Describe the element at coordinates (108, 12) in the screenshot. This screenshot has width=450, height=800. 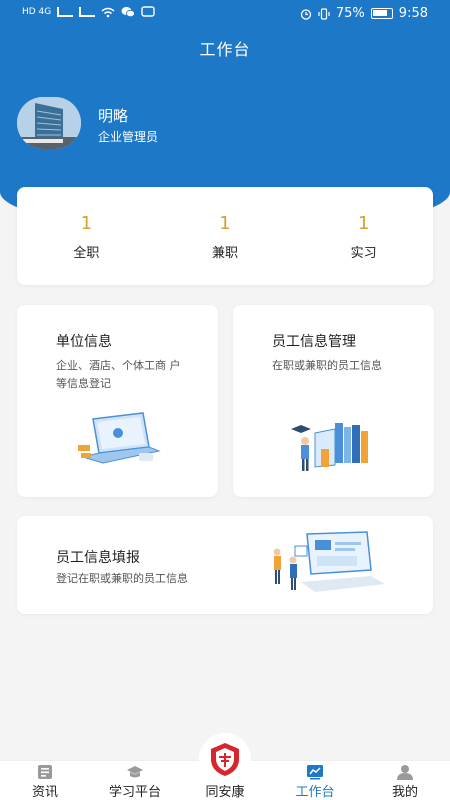
I see `wifi-icon` at that location.